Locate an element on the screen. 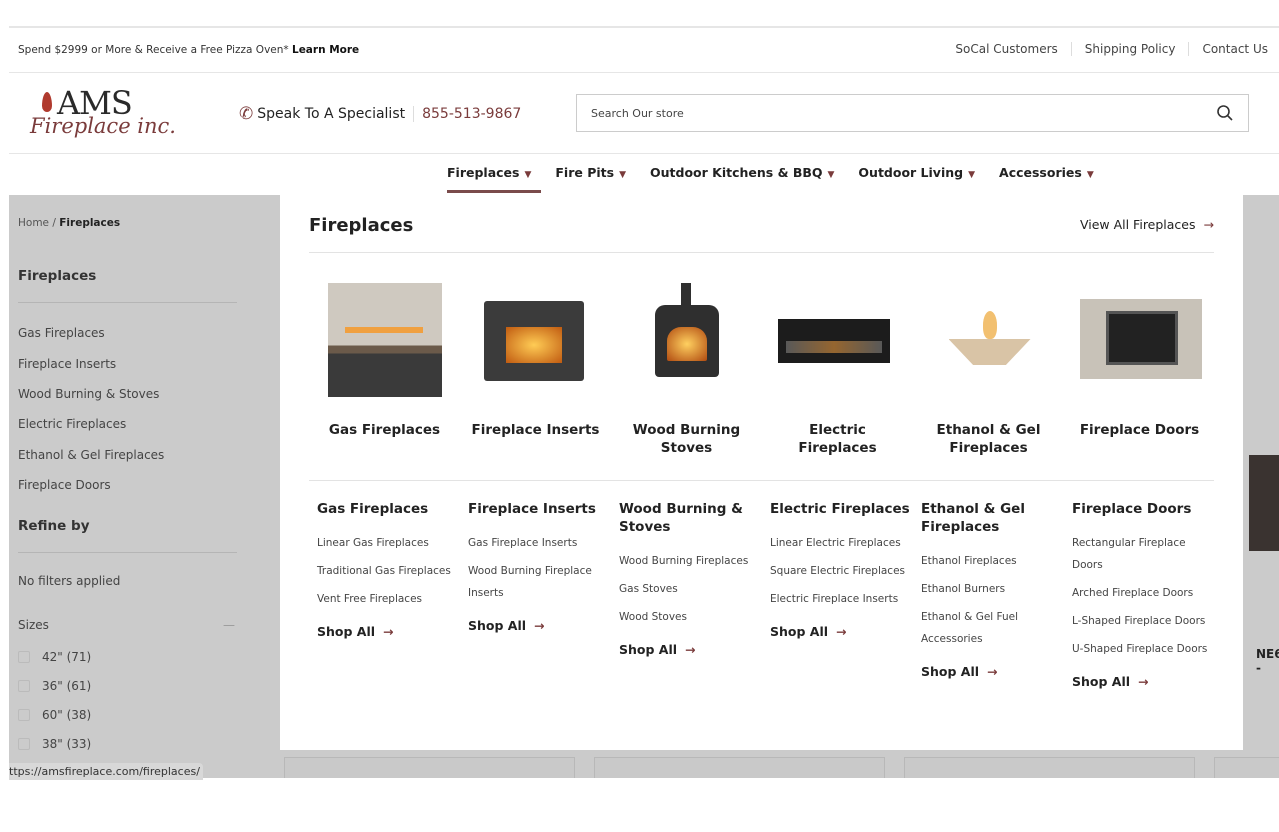 The image size is (1279, 832). logo: AMS Fireplace inc. is located at coordinates (105, 113).